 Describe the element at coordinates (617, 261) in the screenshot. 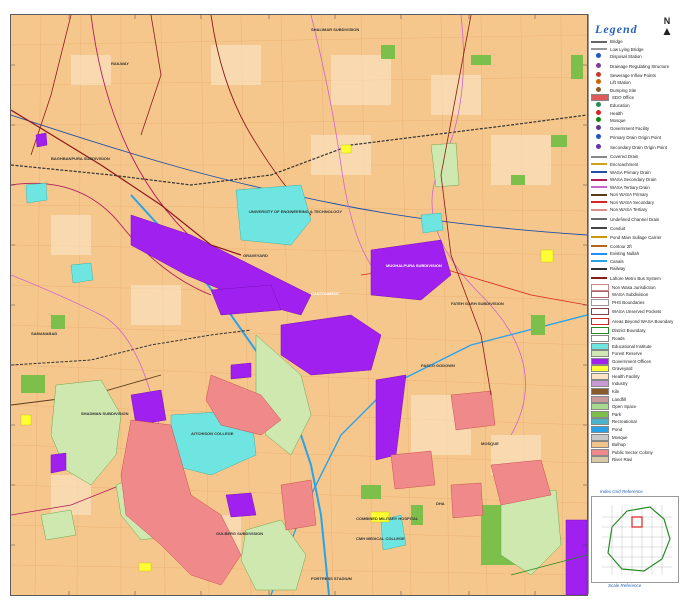

I see `legend-label: Canals` at that location.